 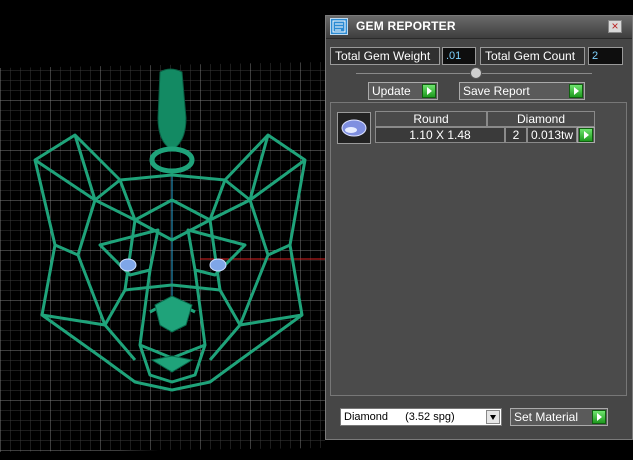 What do you see at coordinates (354, 128) in the screenshot?
I see `gem-thumbnail-icon` at bounding box center [354, 128].